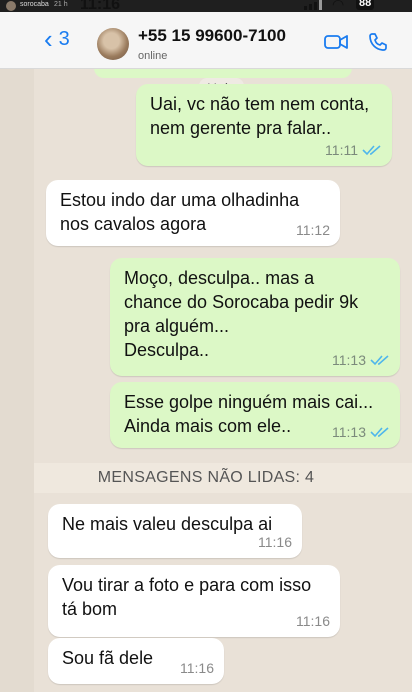 Image resolution: width=412 pixels, height=692 pixels. What do you see at coordinates (167, 524) in the screenshot?
I see `message-text: Ne mais valeu desculpa ai` at bounding box center [167, 524].